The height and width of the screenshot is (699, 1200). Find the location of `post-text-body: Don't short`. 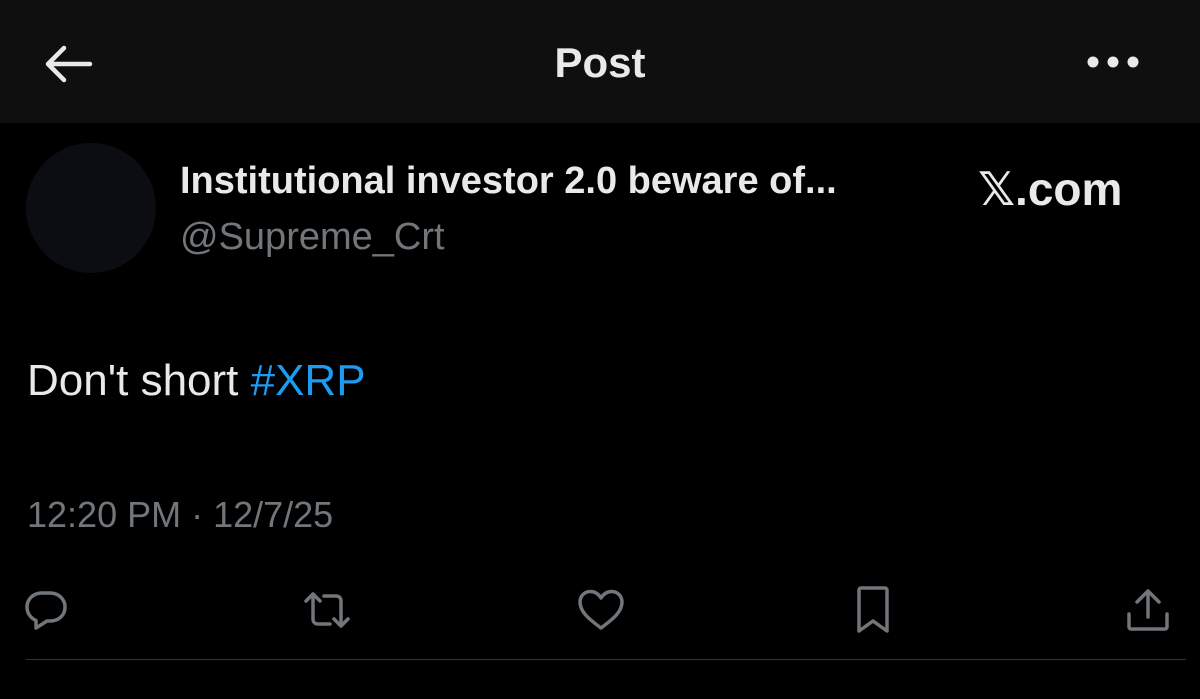

post-text-body: Don't short is located at coordinates (139, 380).